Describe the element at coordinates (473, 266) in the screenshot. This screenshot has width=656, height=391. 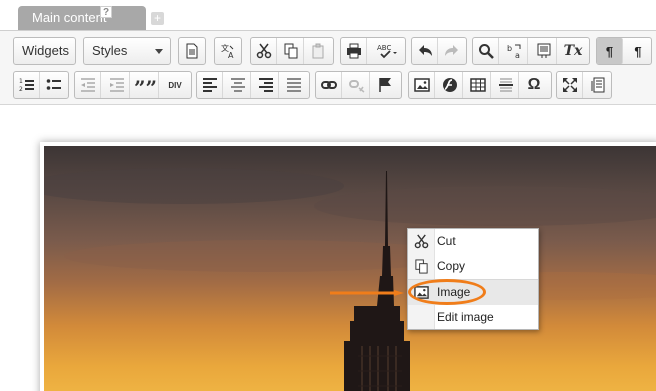
I see `menu-item-copy: Copy` at that location.